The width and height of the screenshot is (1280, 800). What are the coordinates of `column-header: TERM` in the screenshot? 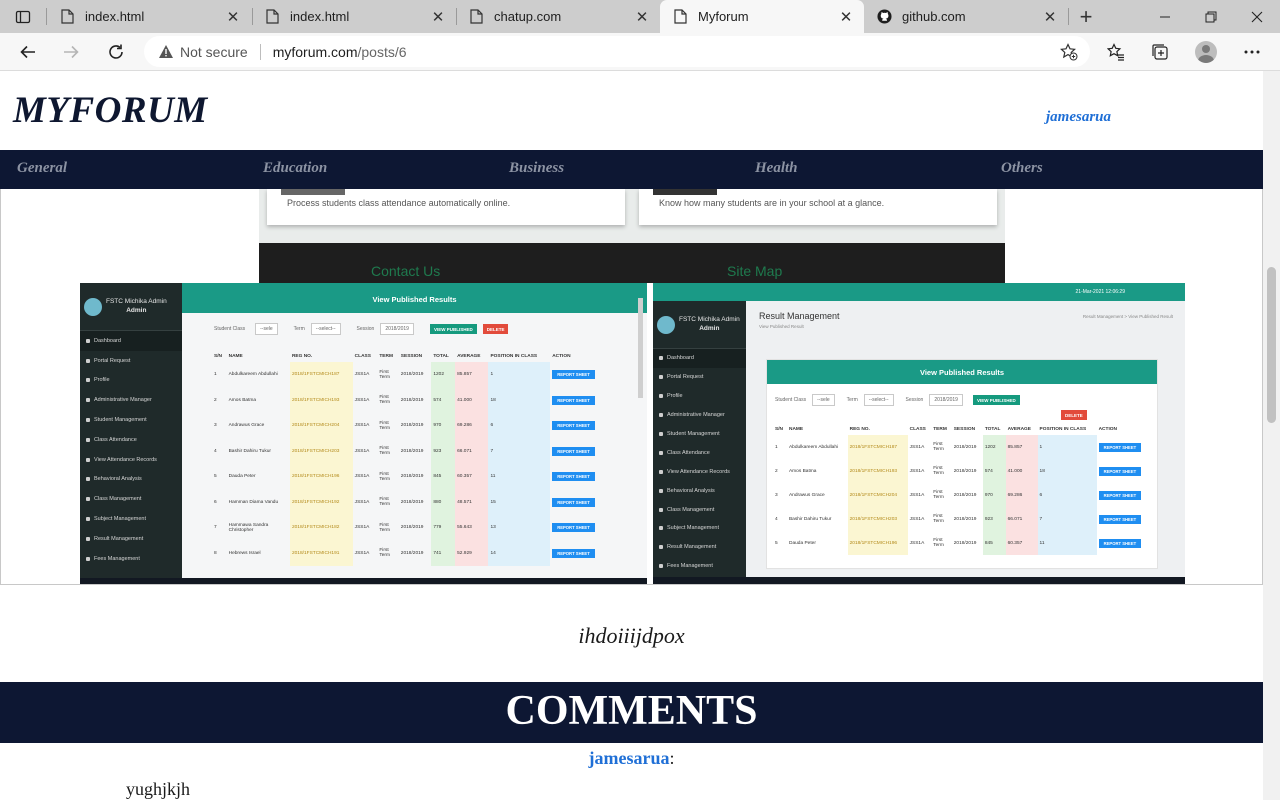 It's located at (940, 429).